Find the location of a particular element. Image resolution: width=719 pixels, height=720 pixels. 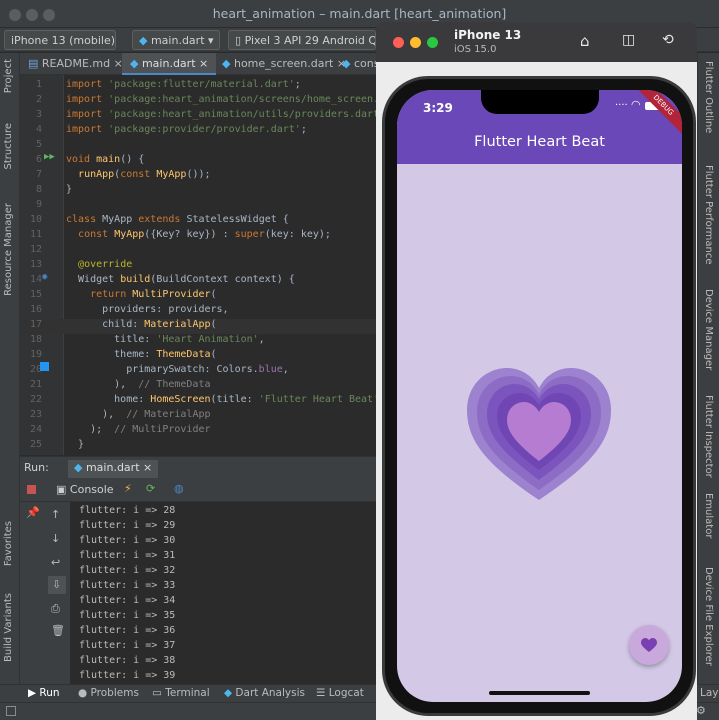

bottom-tab-logcat-label: Logcat is located at coordinates (346, 693).